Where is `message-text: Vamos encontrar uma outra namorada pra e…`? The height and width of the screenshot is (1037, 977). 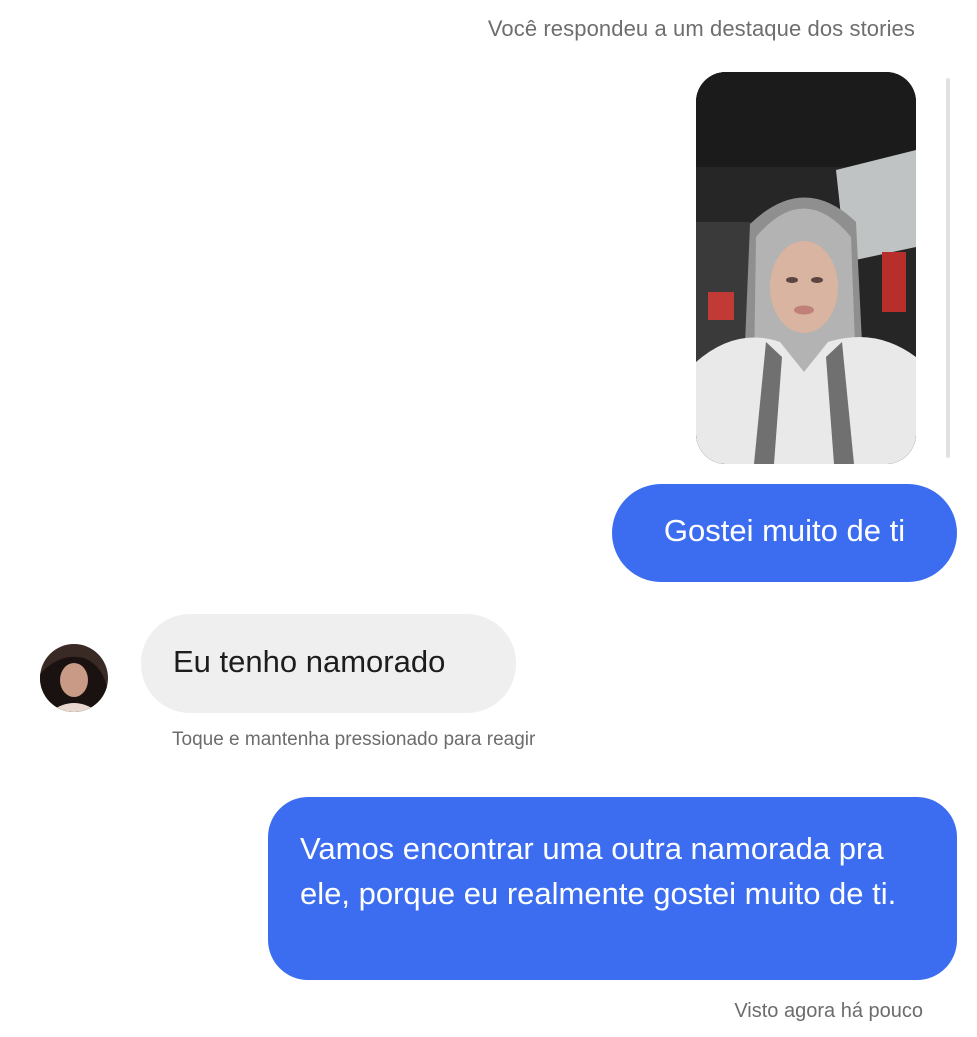 message-text: Vamos encontrar uma outra namorada pra e… is located at coordinates (598, 871).